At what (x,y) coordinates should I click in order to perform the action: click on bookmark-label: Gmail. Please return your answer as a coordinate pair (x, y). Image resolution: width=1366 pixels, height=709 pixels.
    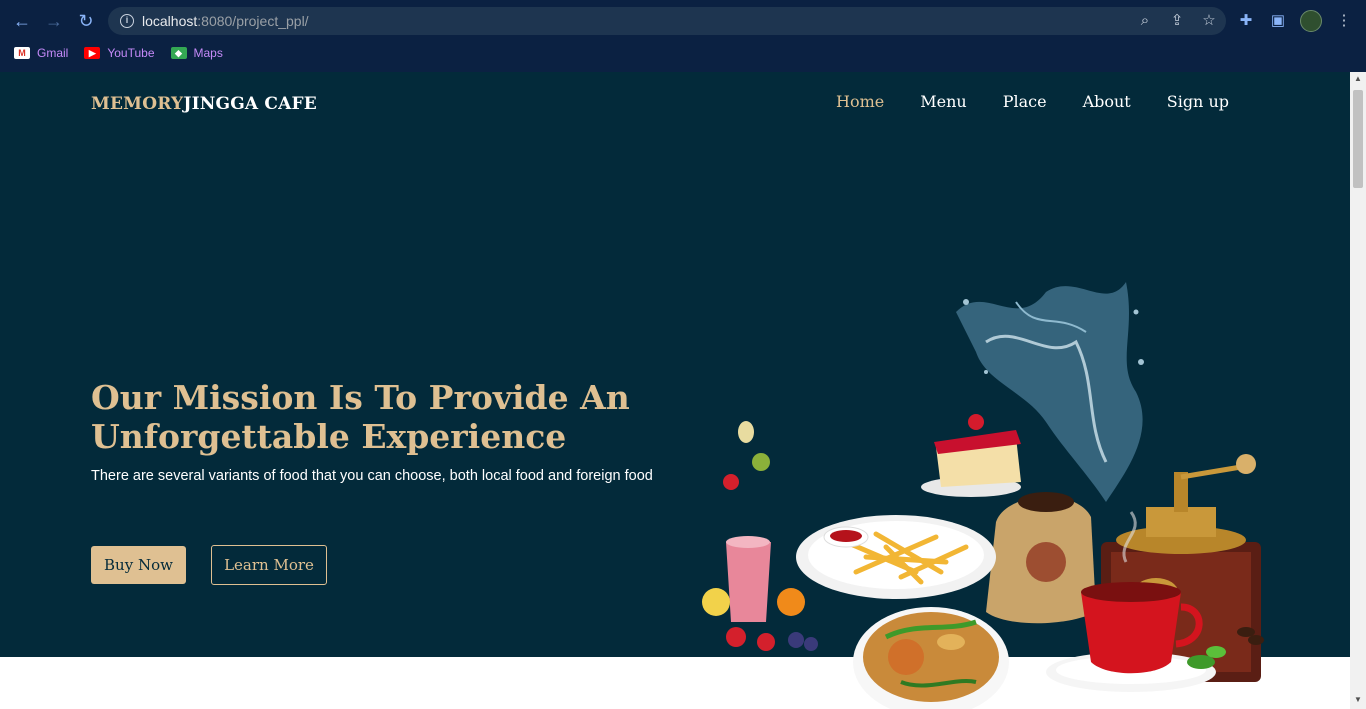
    Looking at the image, I should click on (53, 53).